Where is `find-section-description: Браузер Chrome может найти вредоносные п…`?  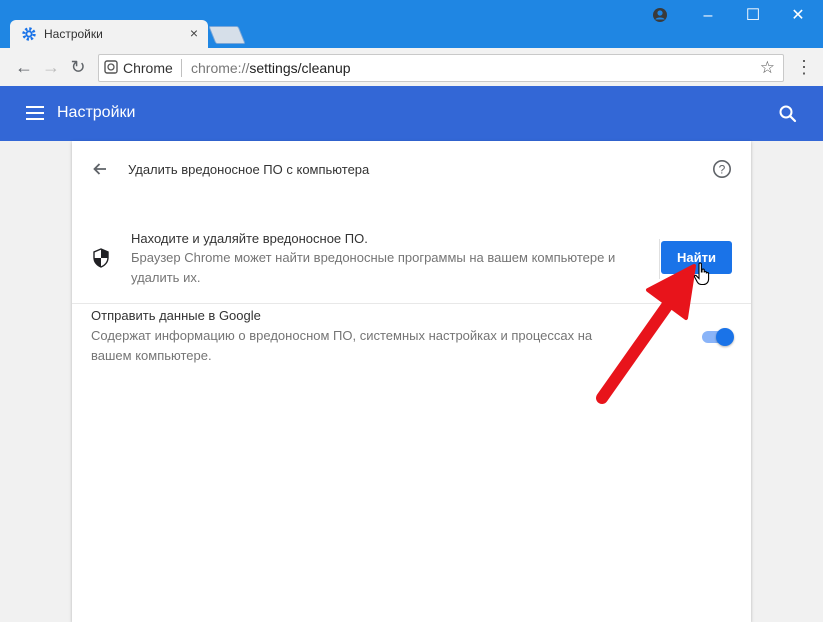
find-section-description: Браузер Chrome может найти вредоносные п… is located at coordinates (373, 267).